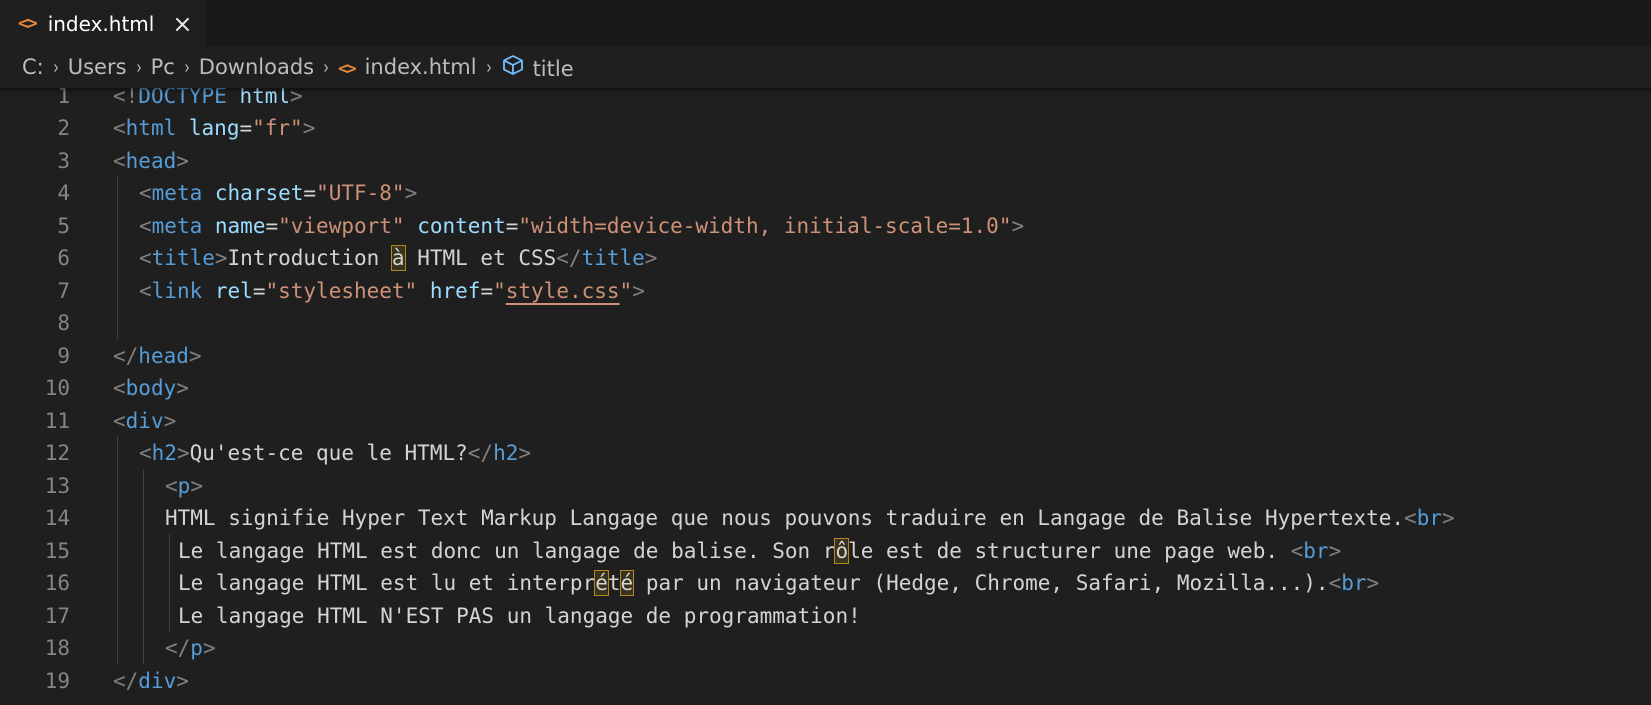 This screenshot has height=705, width=1651. I want to click on code-text: <link rel="stylesheet" href="style.css">, so click(392, 291).